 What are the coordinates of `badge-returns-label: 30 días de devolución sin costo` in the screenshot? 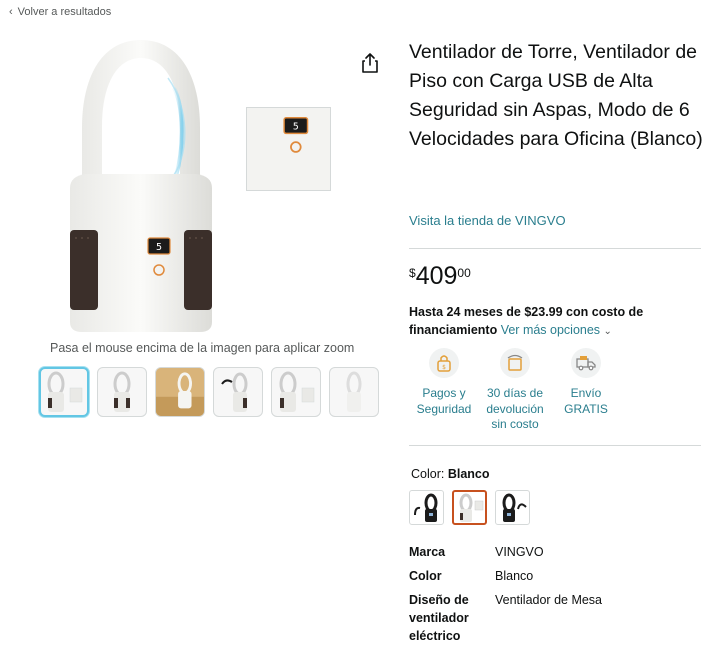 It's located at (515, 408).